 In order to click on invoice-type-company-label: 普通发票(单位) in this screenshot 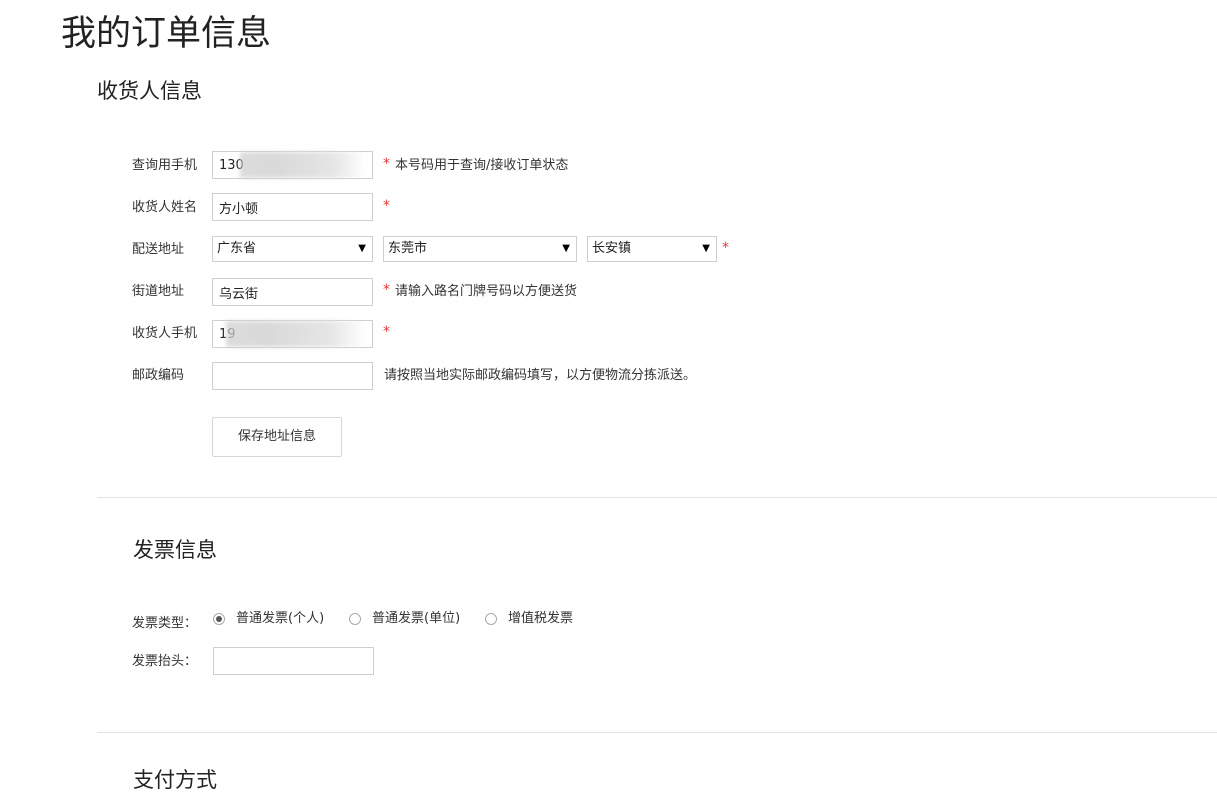, I will do `click(416, 619)`.